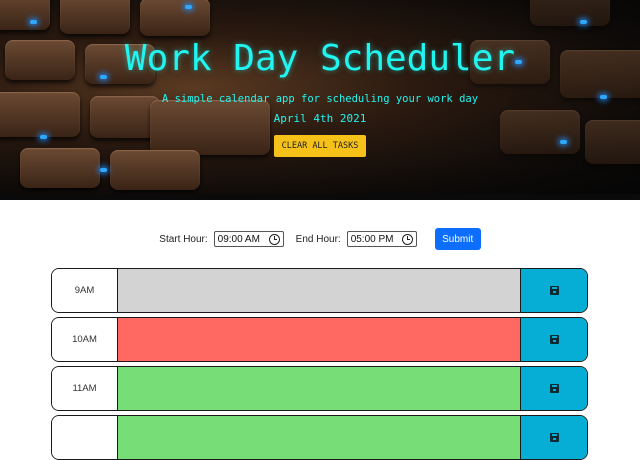  Describe the element at coordinates (320, 197) in the screenshot. I see `banner-divider` at that location.